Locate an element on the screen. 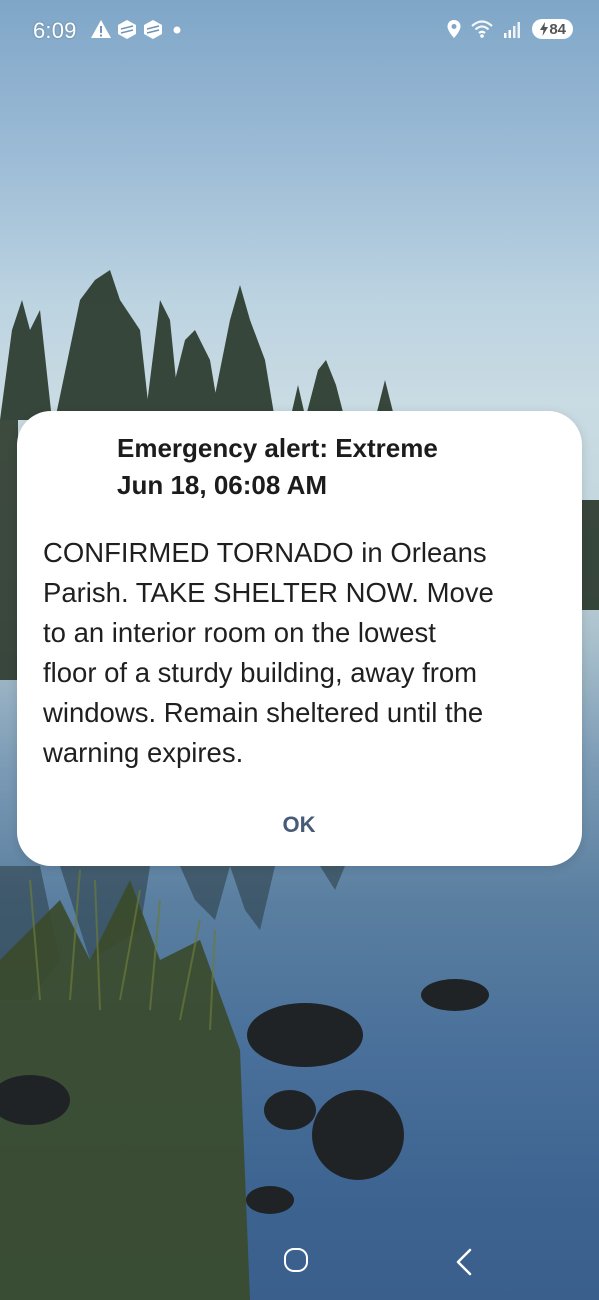  warning-icon is located at coordinates (101, 29).